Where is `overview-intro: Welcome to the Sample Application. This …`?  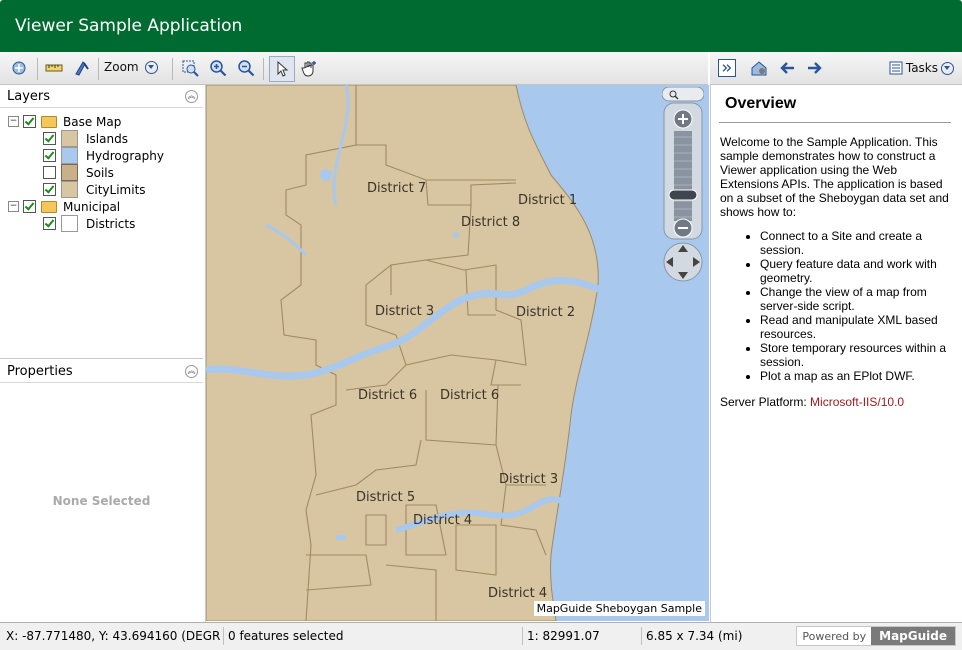 overview-intro: Welcome to the Sample Application. This … is located at coordinates (834, 177).